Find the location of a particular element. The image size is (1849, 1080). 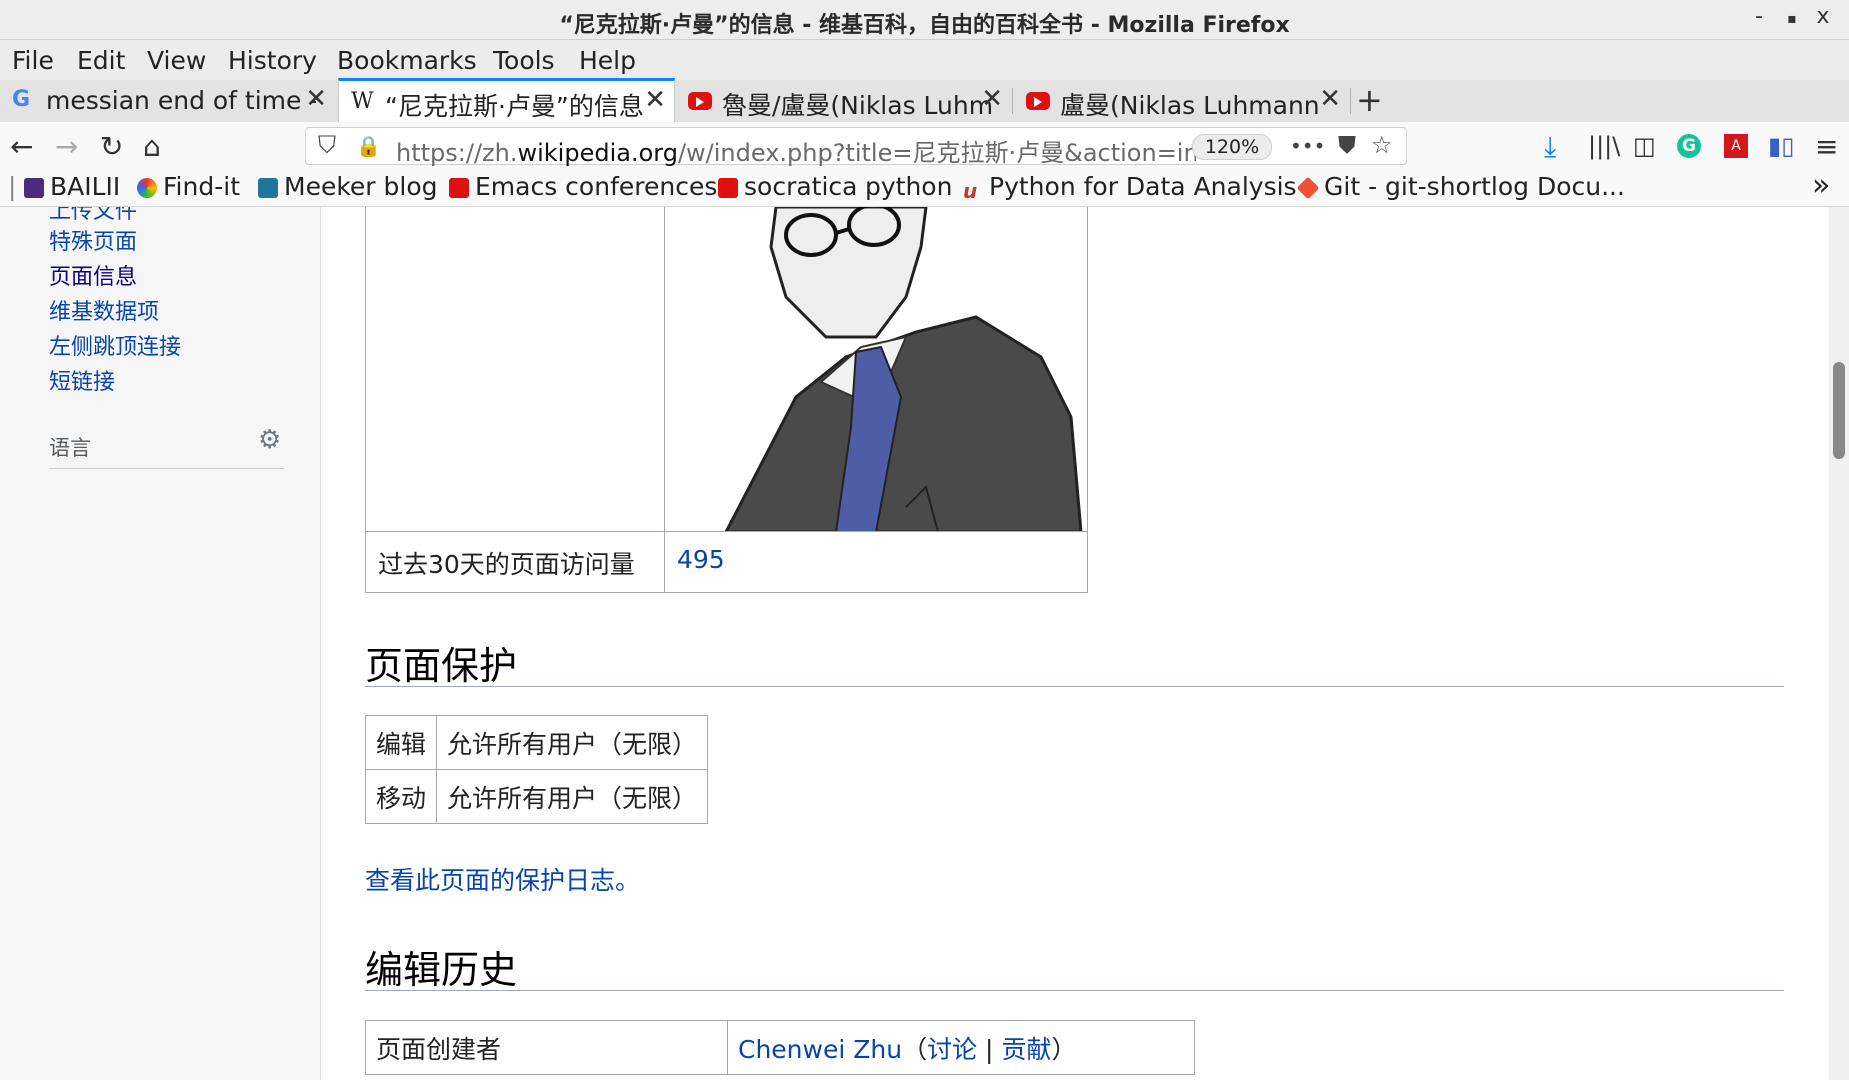

python-book-icon: u is located at coordinates (970, 191).